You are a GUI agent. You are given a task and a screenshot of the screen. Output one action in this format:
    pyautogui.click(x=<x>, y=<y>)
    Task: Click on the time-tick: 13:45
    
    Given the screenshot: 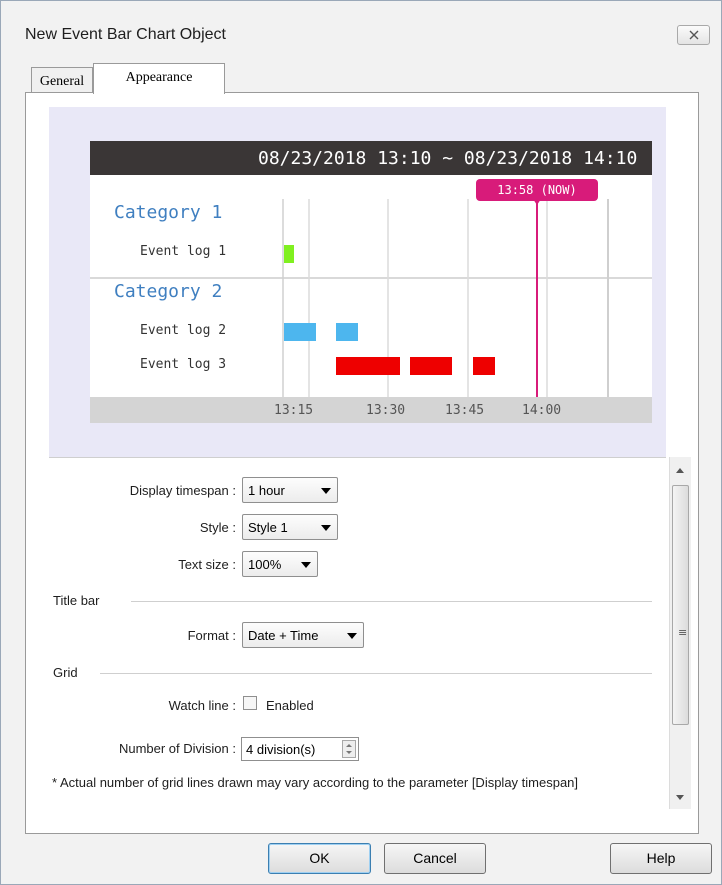 What is the action you would take?
    pyautogui.click(x=465, y=410)
    